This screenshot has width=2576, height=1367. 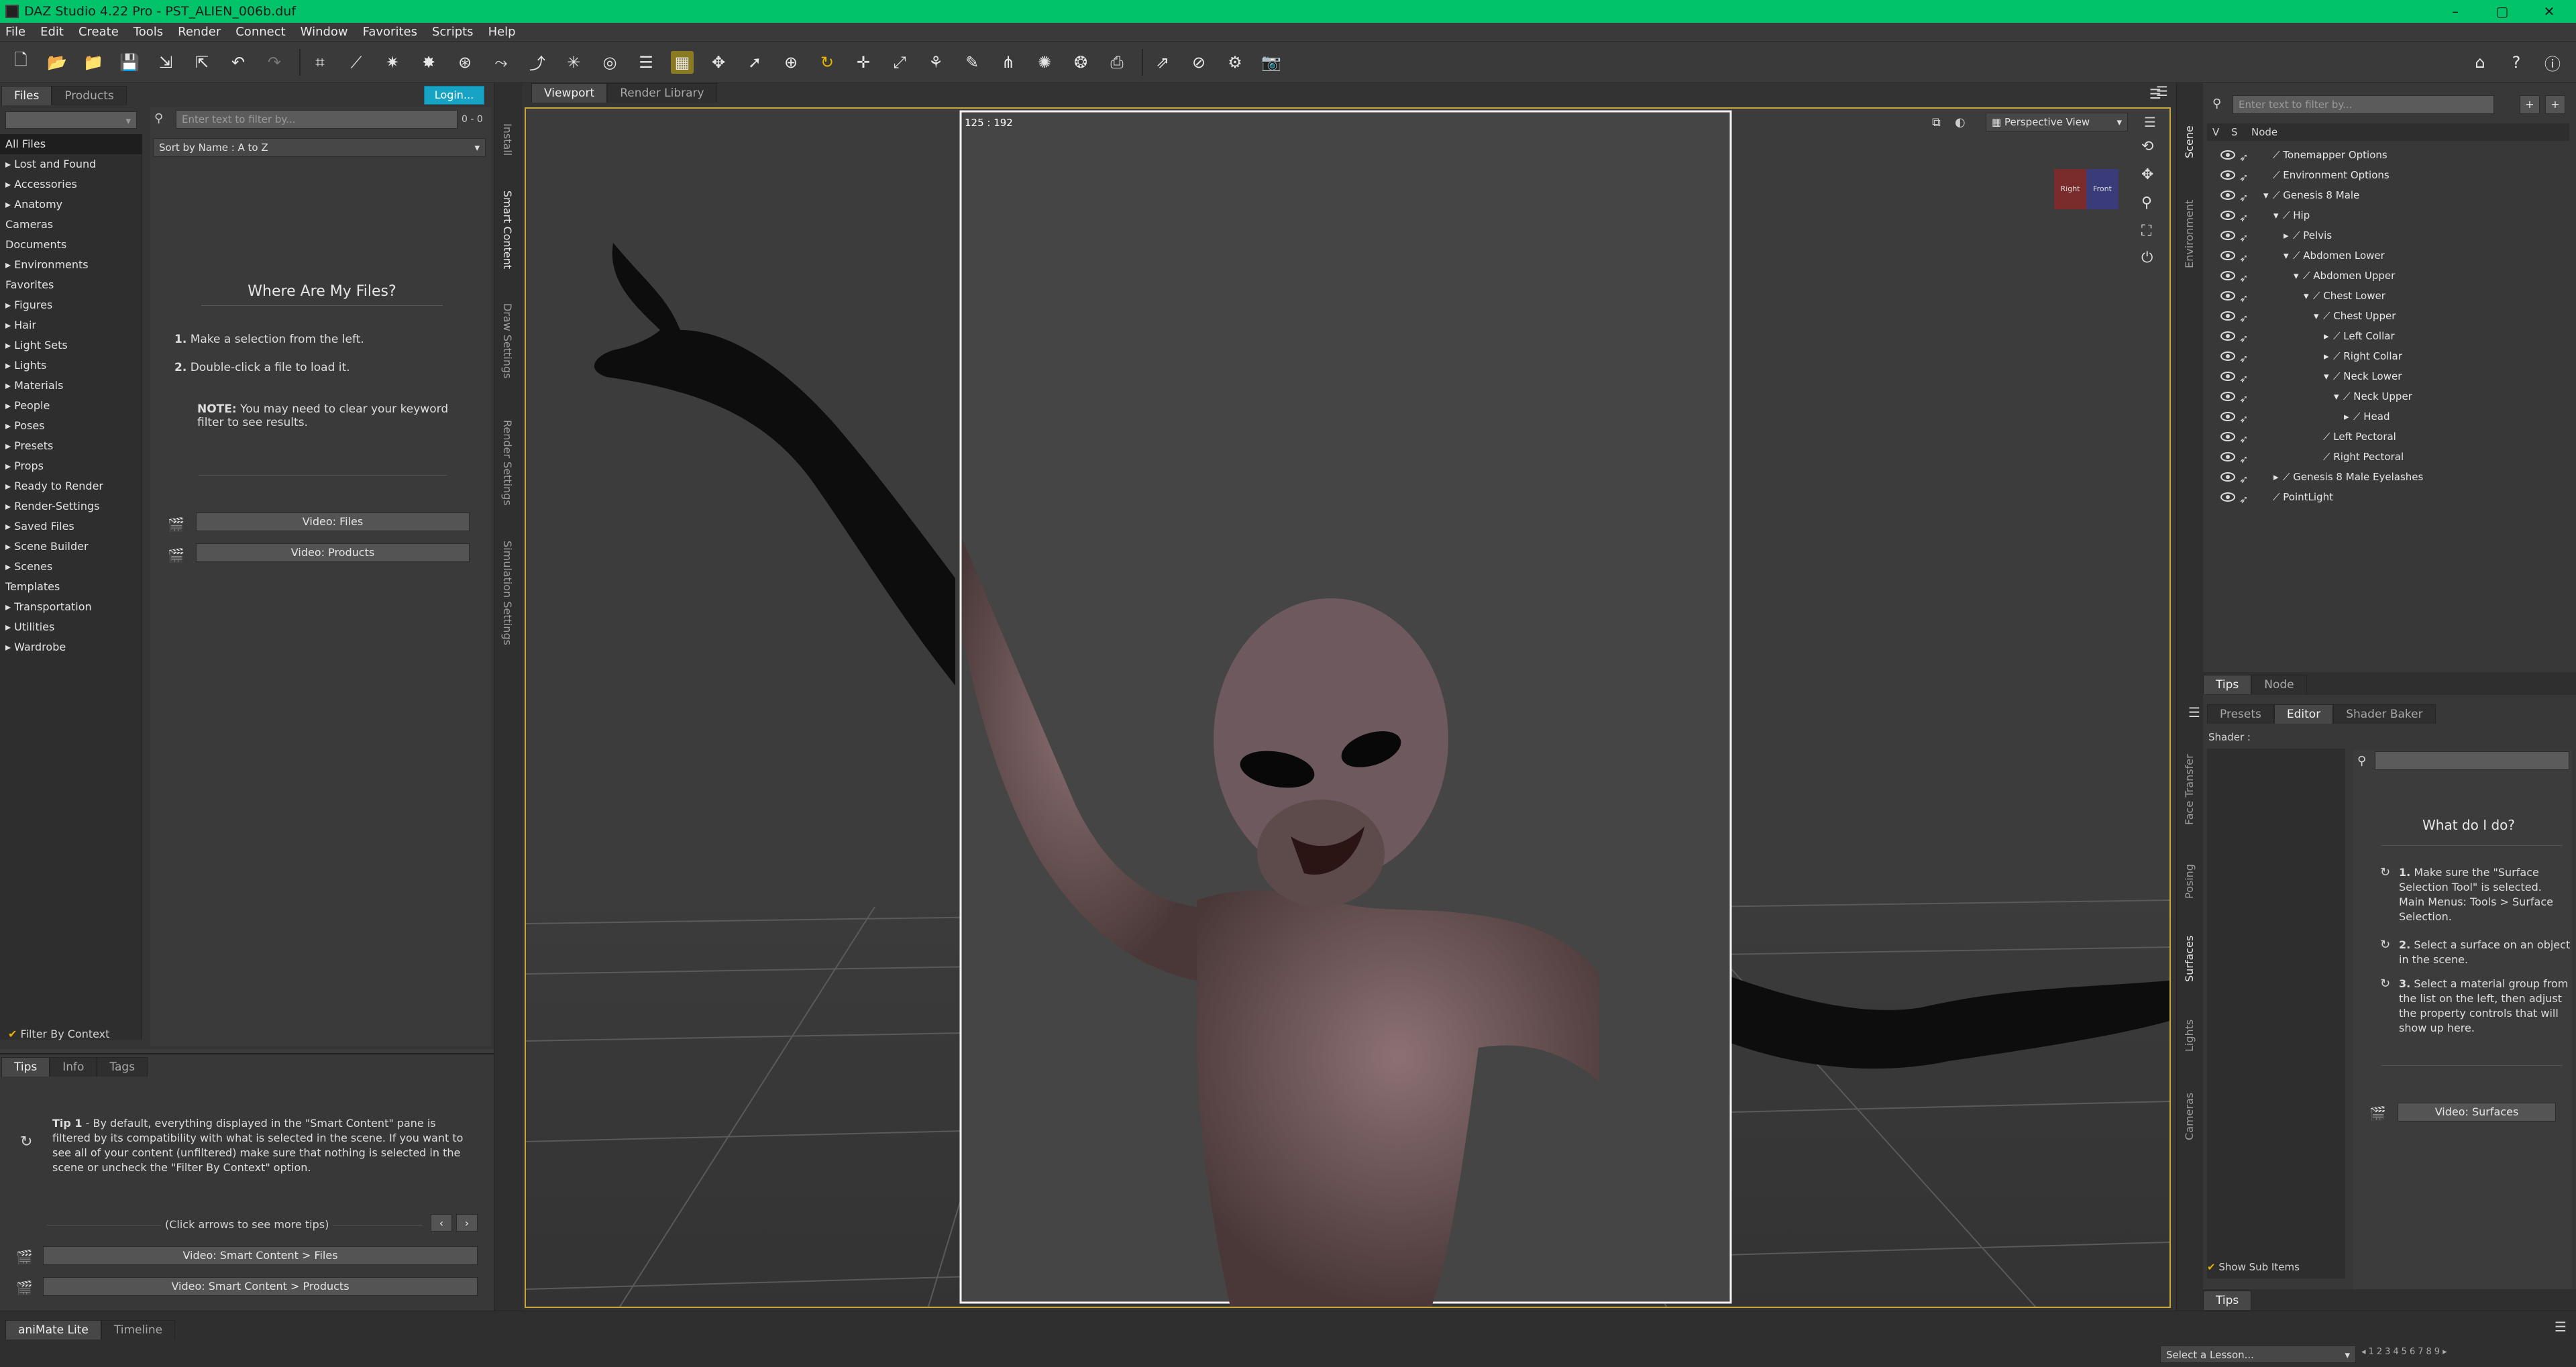 I want to click on node-align-icon: ⊘, so click(x=1198, y=62).